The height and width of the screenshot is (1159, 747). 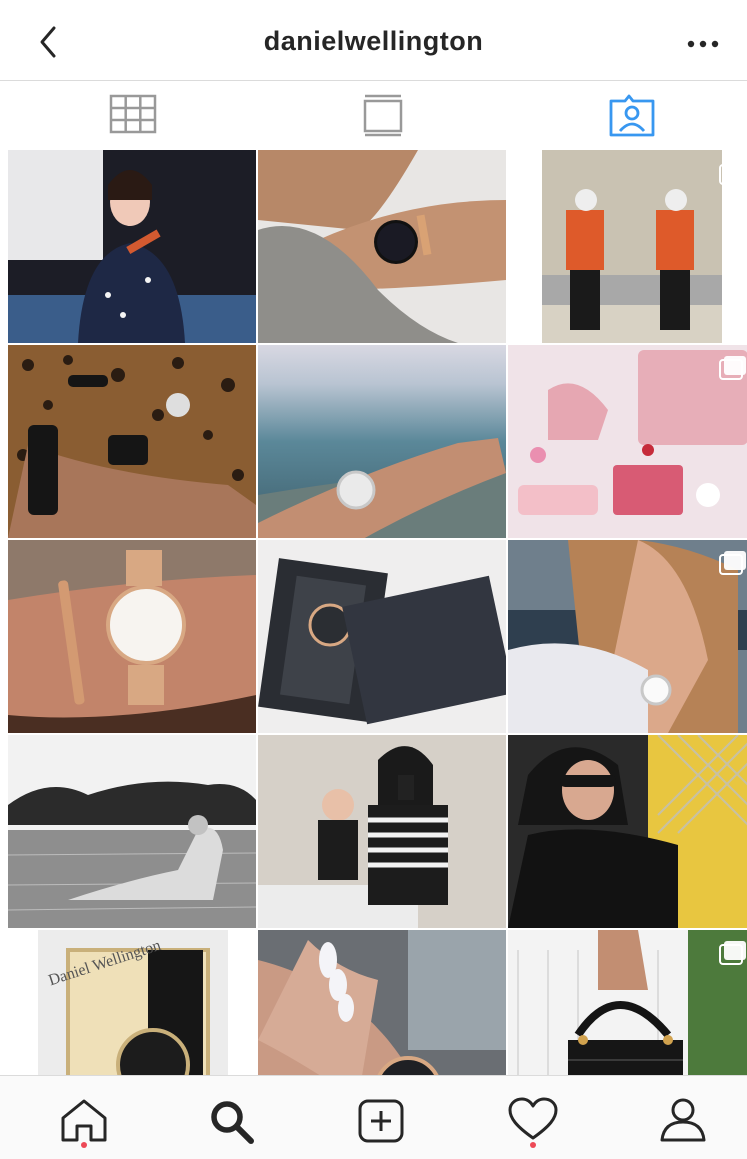 I want to click on nav-search, so click(x=232, y=1121).